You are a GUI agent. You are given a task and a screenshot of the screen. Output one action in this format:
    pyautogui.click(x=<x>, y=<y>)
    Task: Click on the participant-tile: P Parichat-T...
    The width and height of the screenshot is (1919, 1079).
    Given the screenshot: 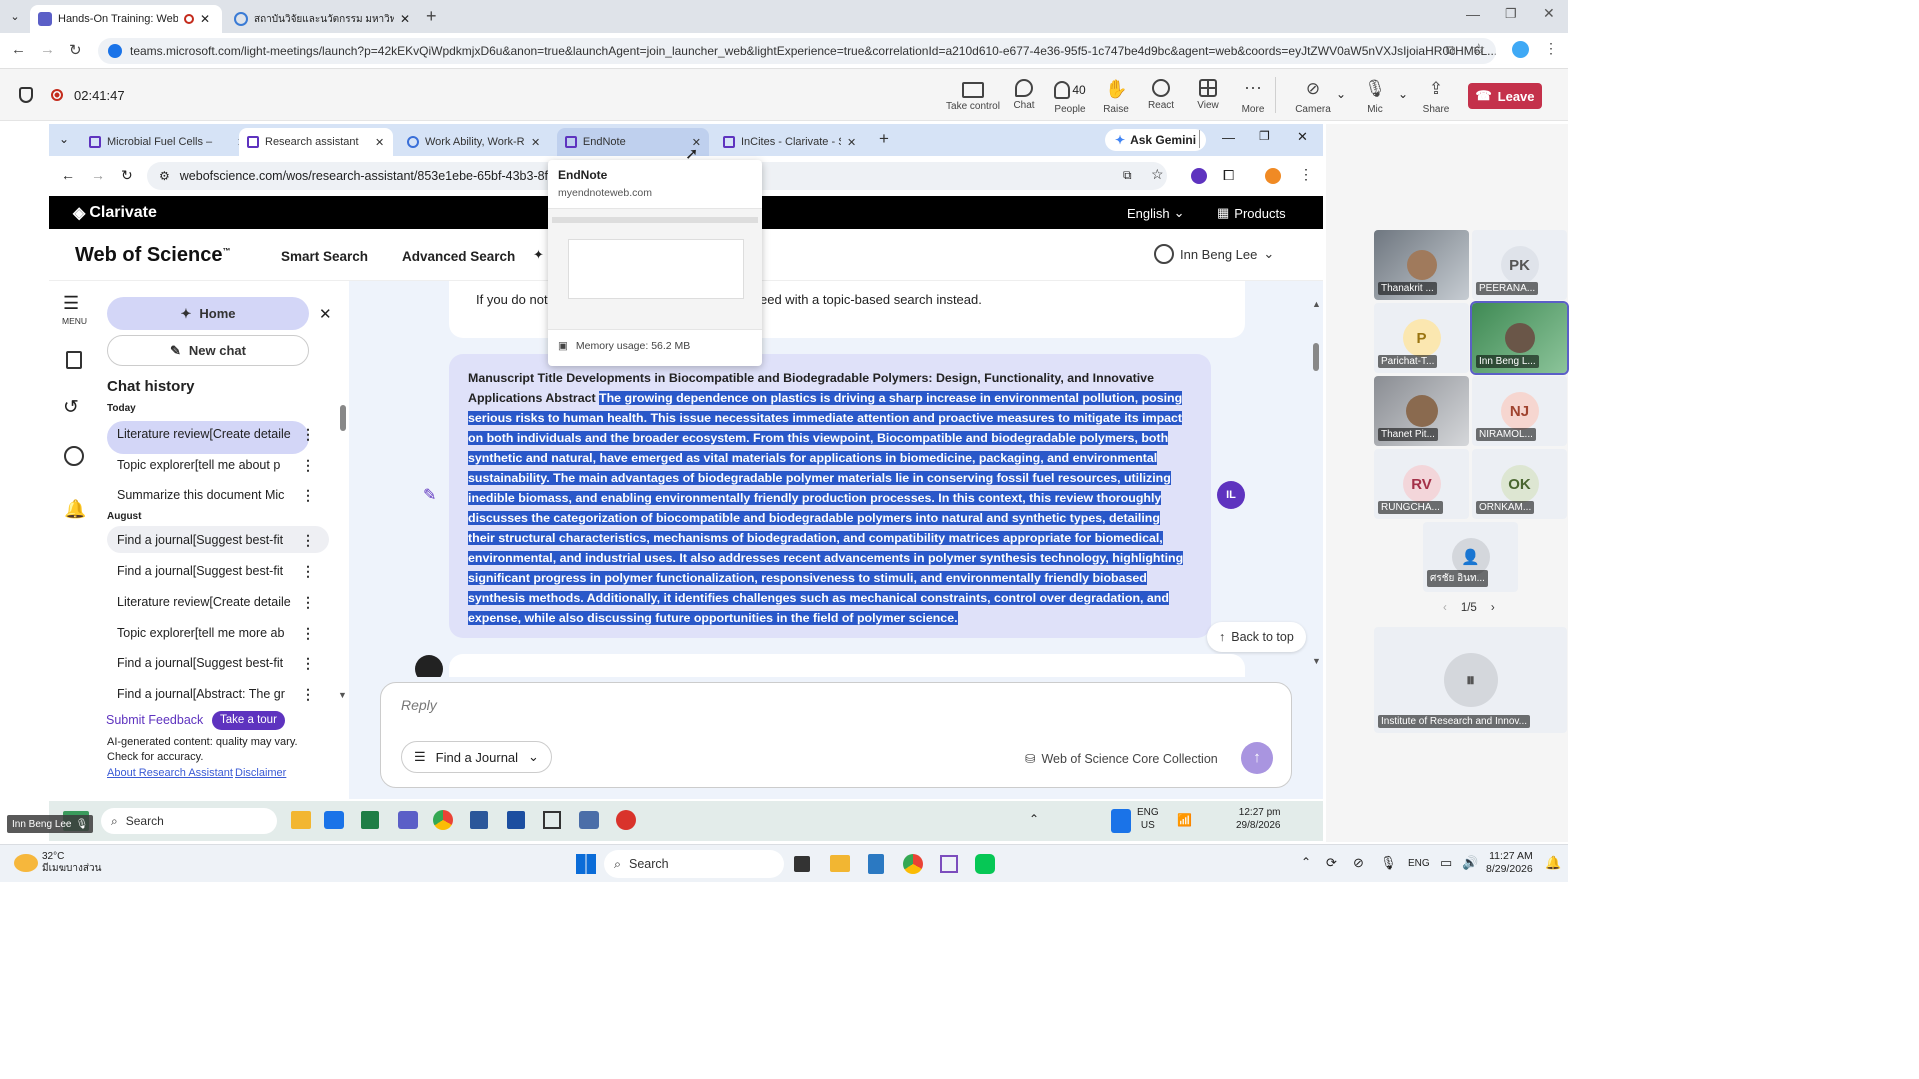 What is the action you would take?
    pyautogui.click(x=1421, y=338)
    